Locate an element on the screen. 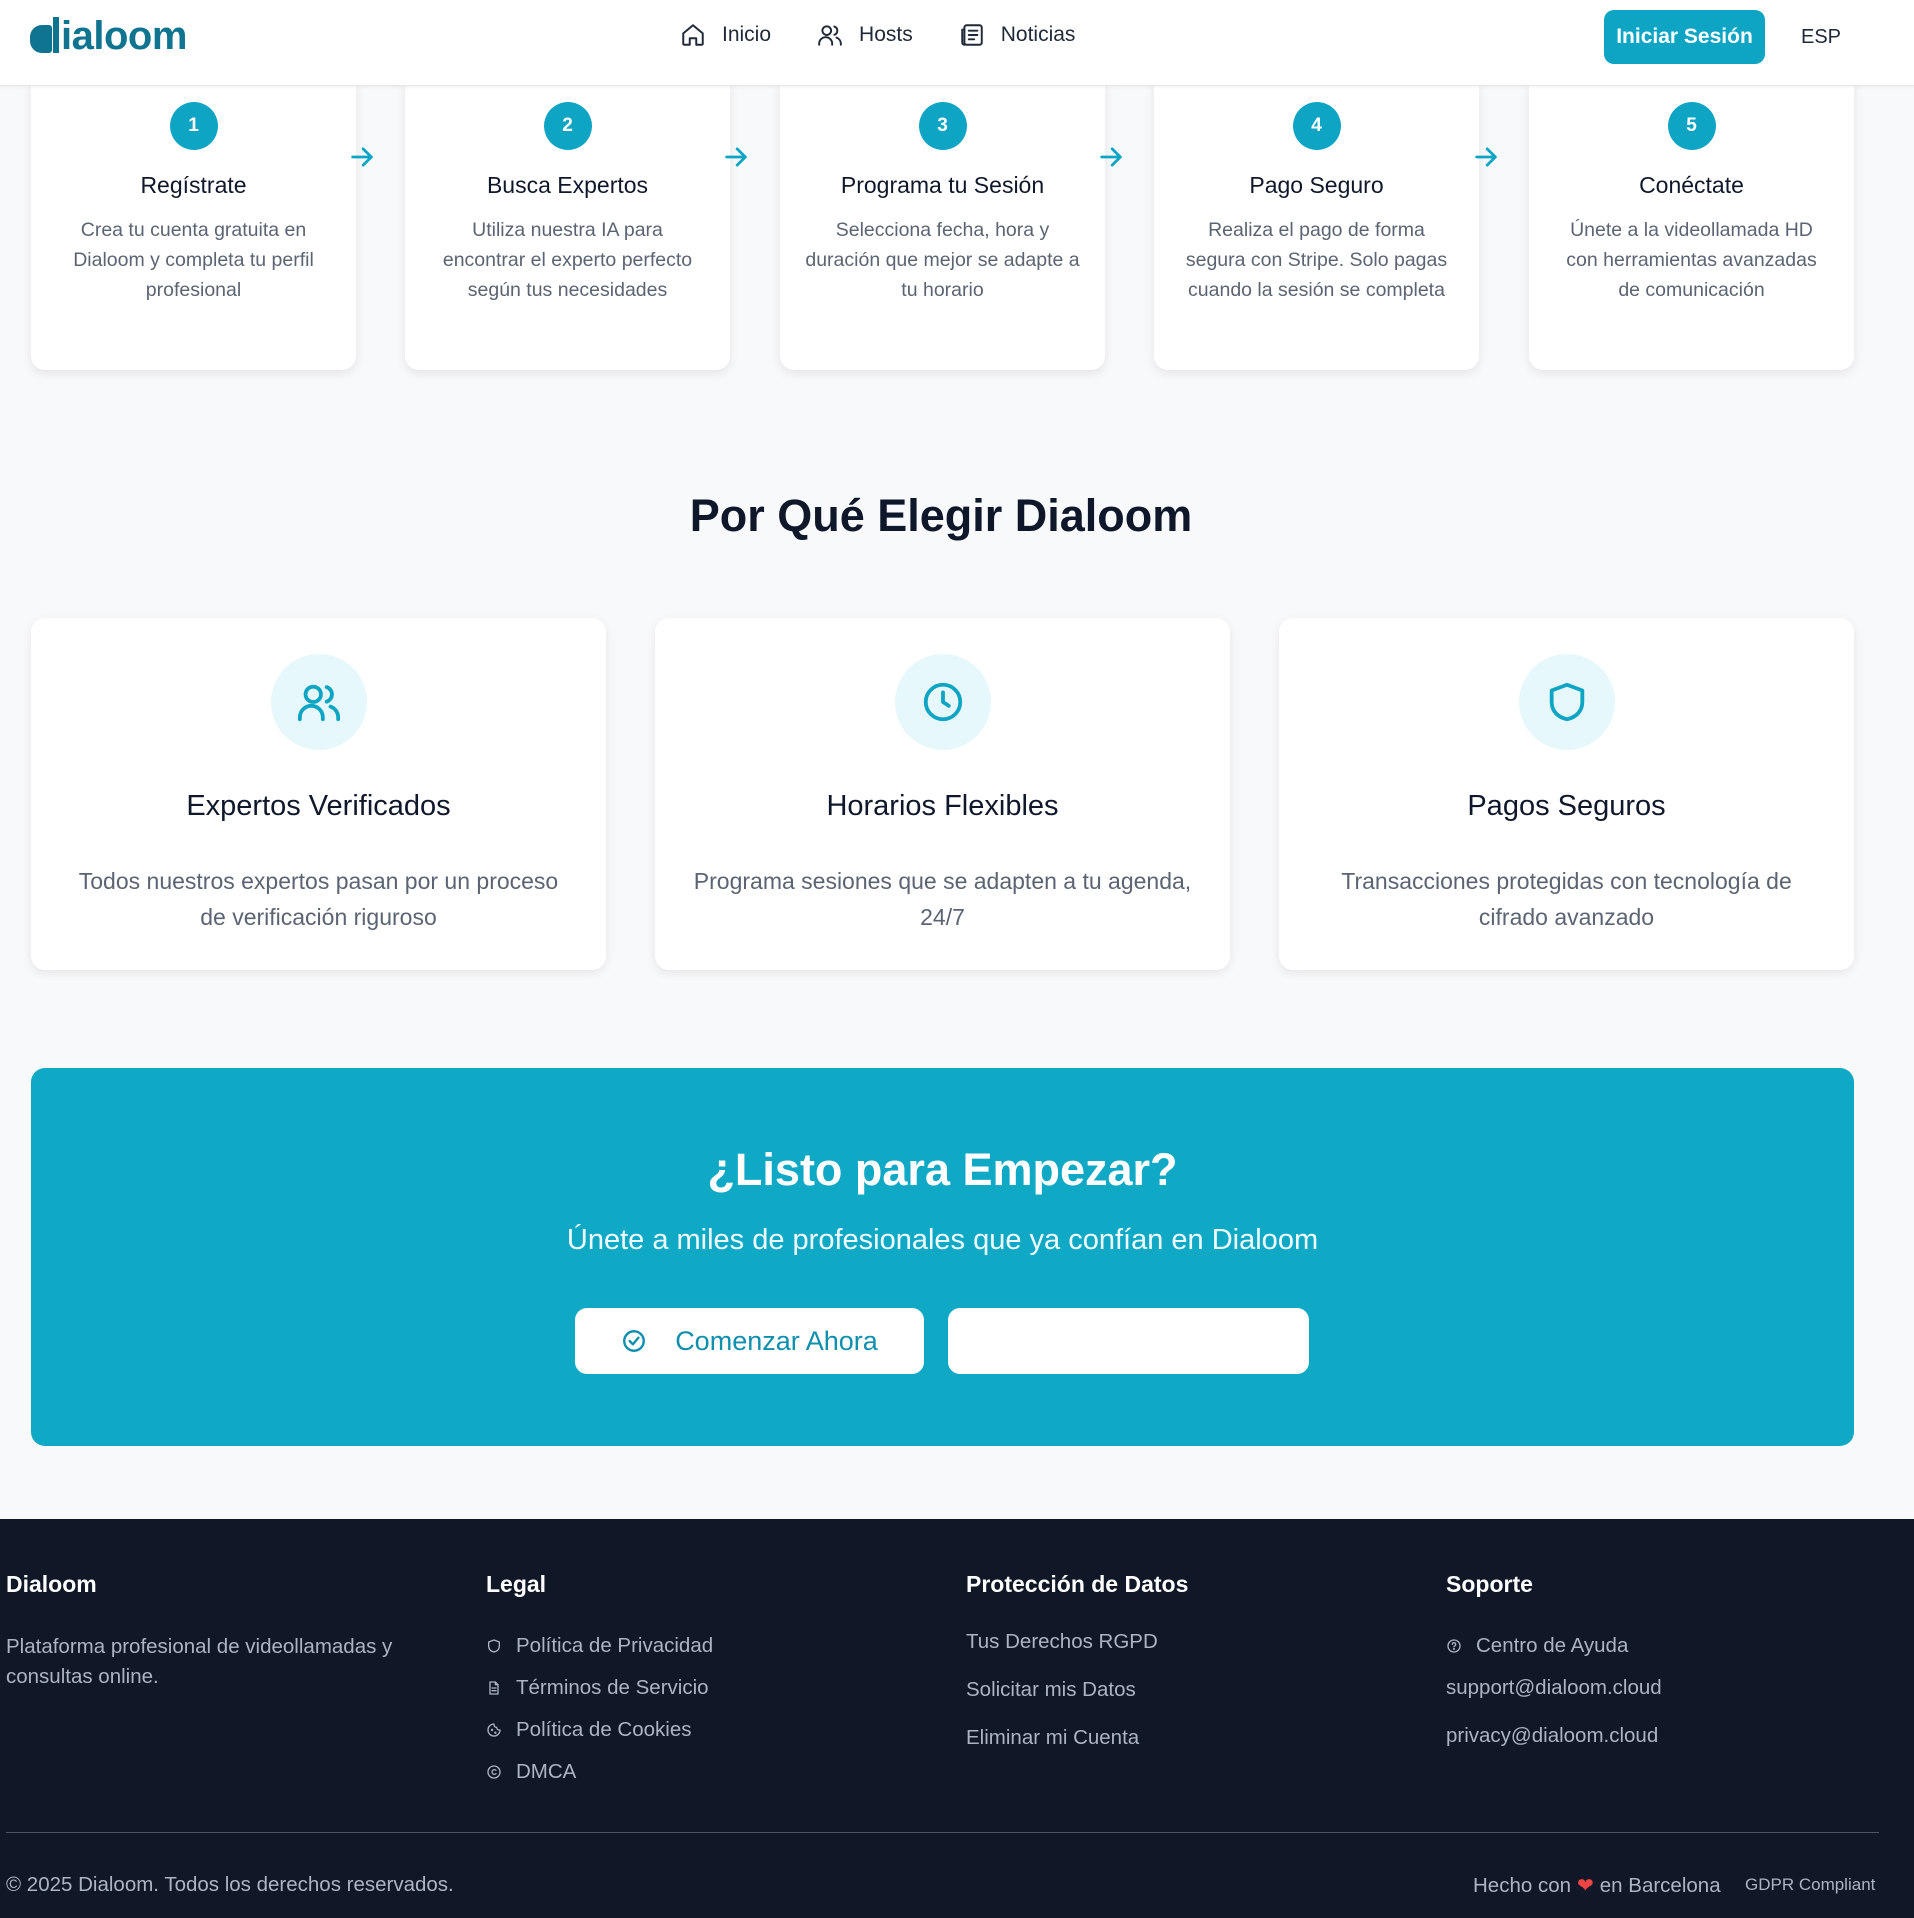 This screenshot has height=1918, width=1914. check-circle-icon is located at coordinates (634, 1341).